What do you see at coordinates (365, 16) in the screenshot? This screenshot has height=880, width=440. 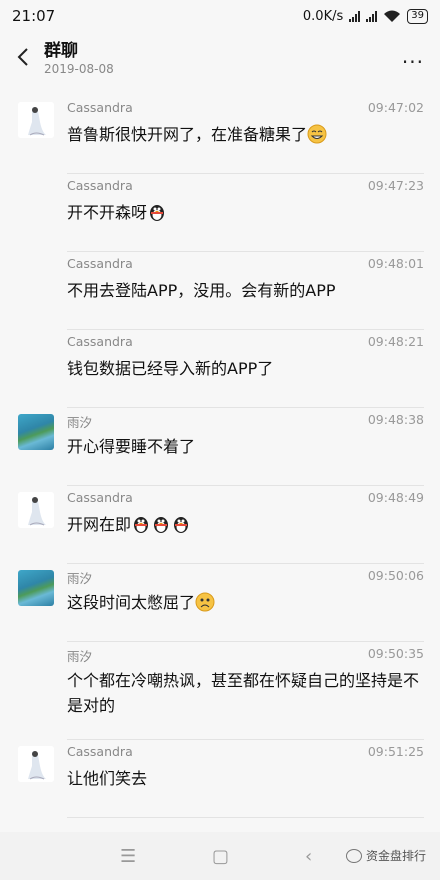 I see `status-indicators: 0.0K/s 39` at bounding box center [365, 16].